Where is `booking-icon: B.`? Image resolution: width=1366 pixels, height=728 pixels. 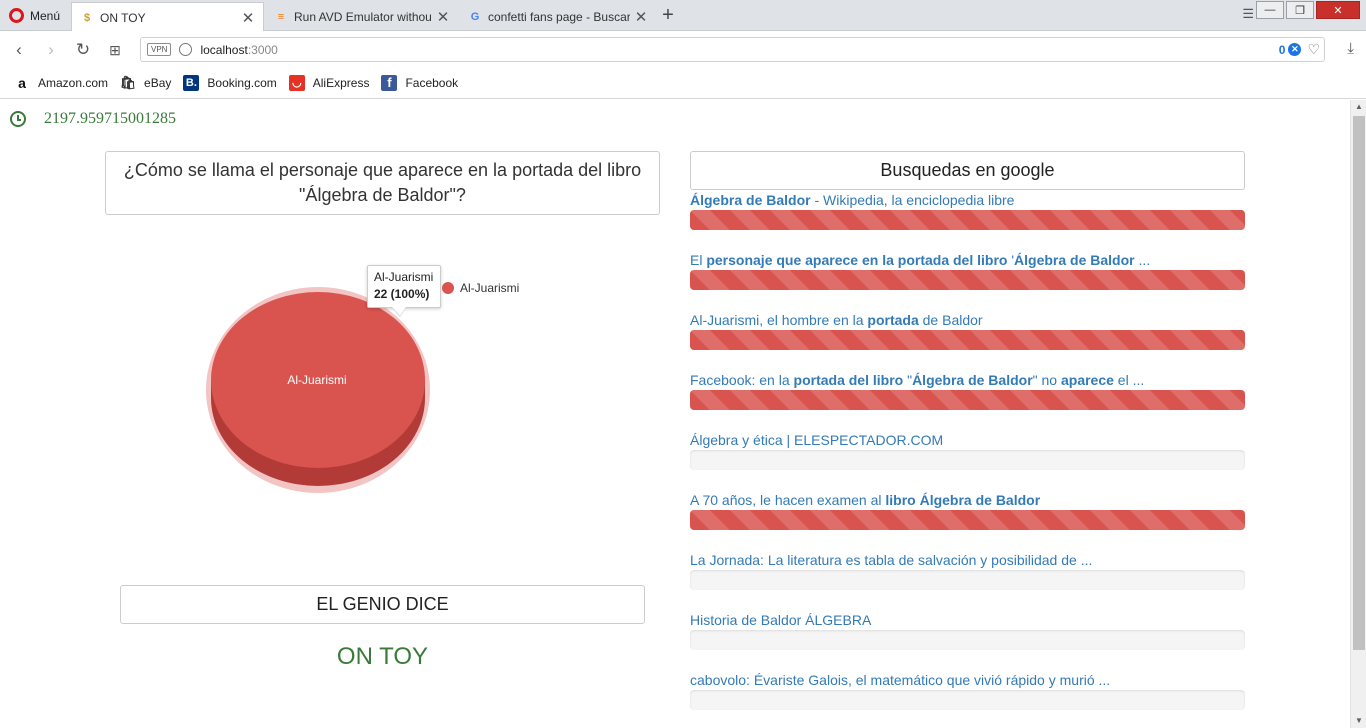 booking-icon: B. is located at coordinates (191, 82).